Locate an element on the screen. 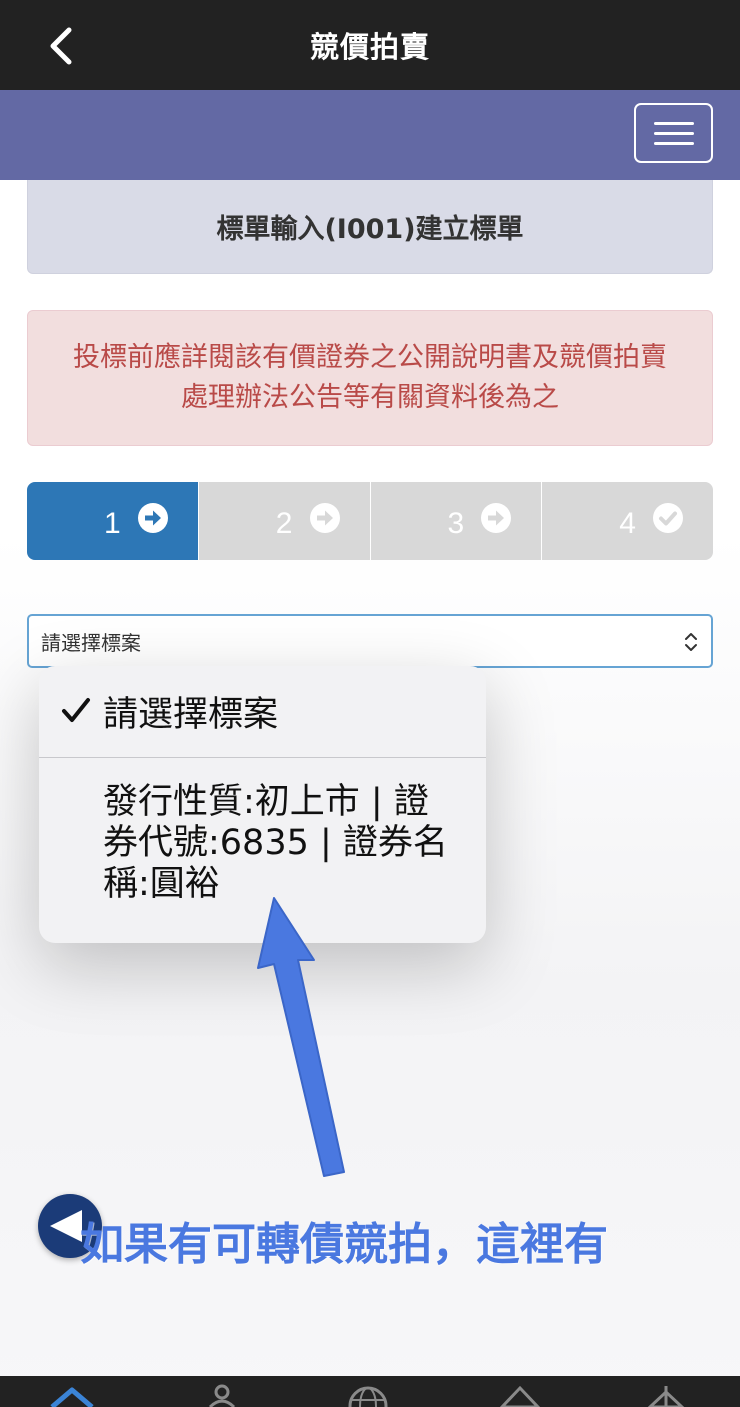 The width and height of the screenshot is (740, 1407). step-2: 2 is located at coordinates (284, 521).